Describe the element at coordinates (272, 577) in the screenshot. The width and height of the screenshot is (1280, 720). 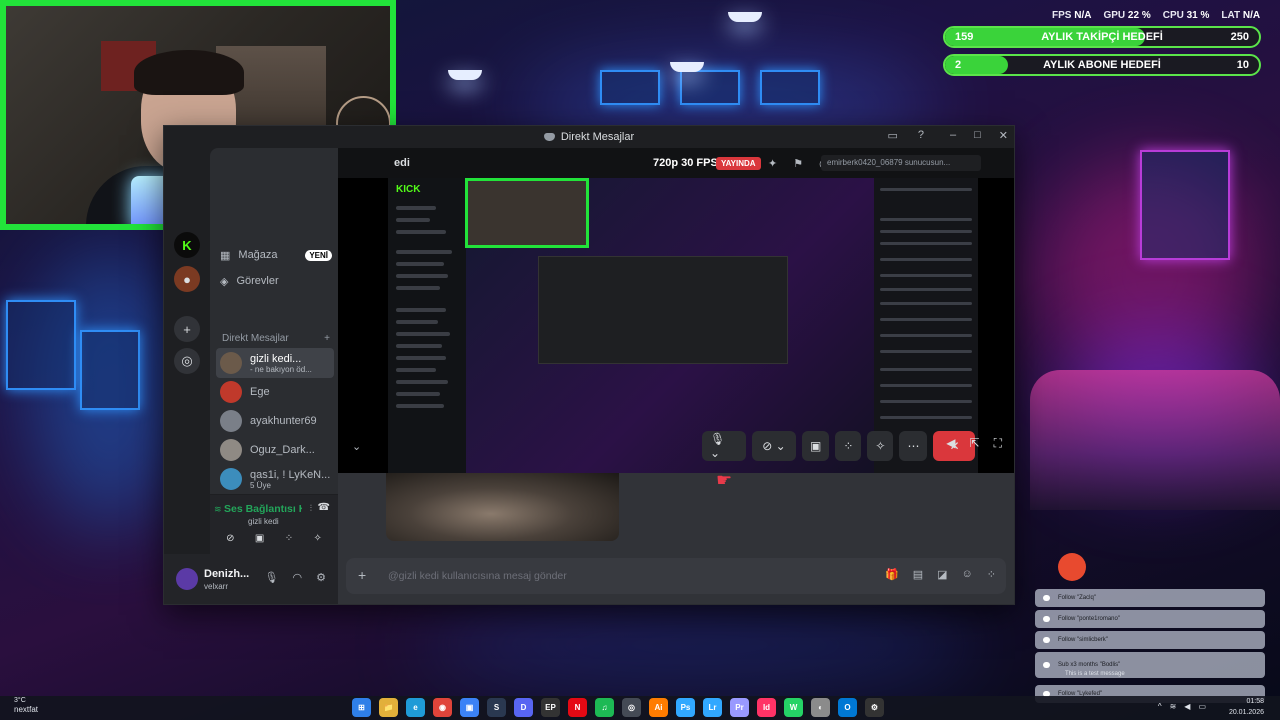
I see `microphone-icon: 🎙` at that location.